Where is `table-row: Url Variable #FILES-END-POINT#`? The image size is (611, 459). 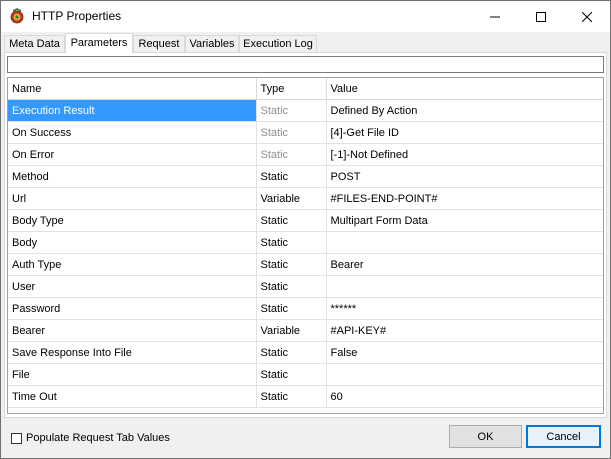 table-row: Url Variable #FILES-END-POINT# is located at coordinates (305, 198).